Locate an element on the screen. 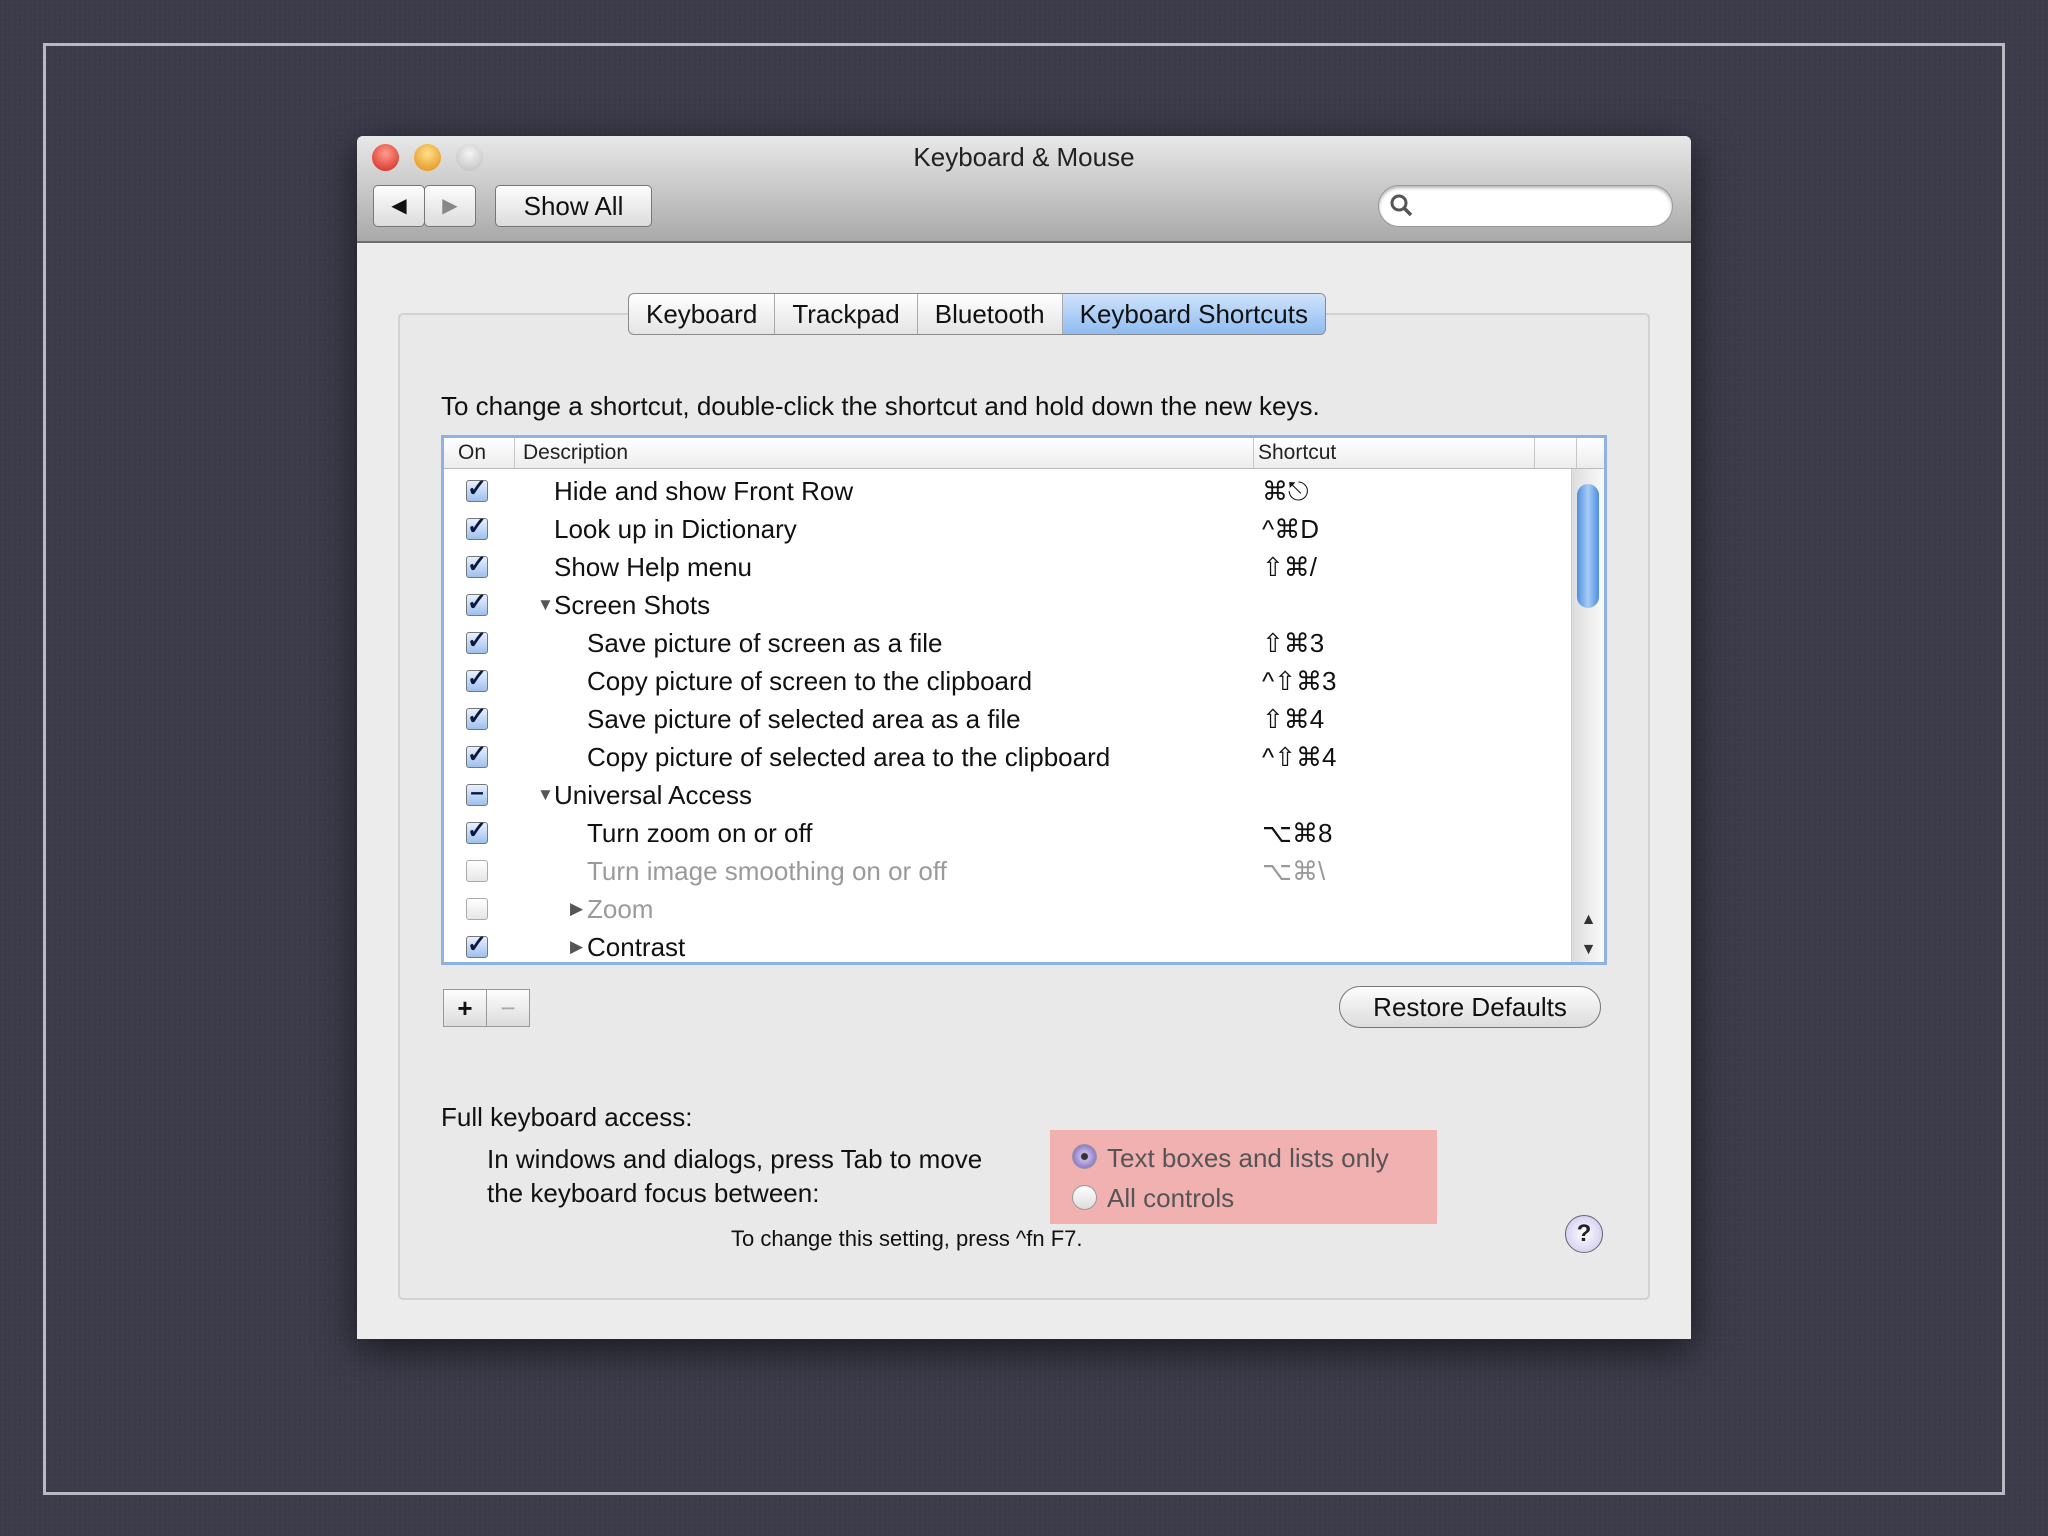 The height and width of the screenshot is (1536, 2048). forward-icon: ▶ is located at coordinates (450, 206).